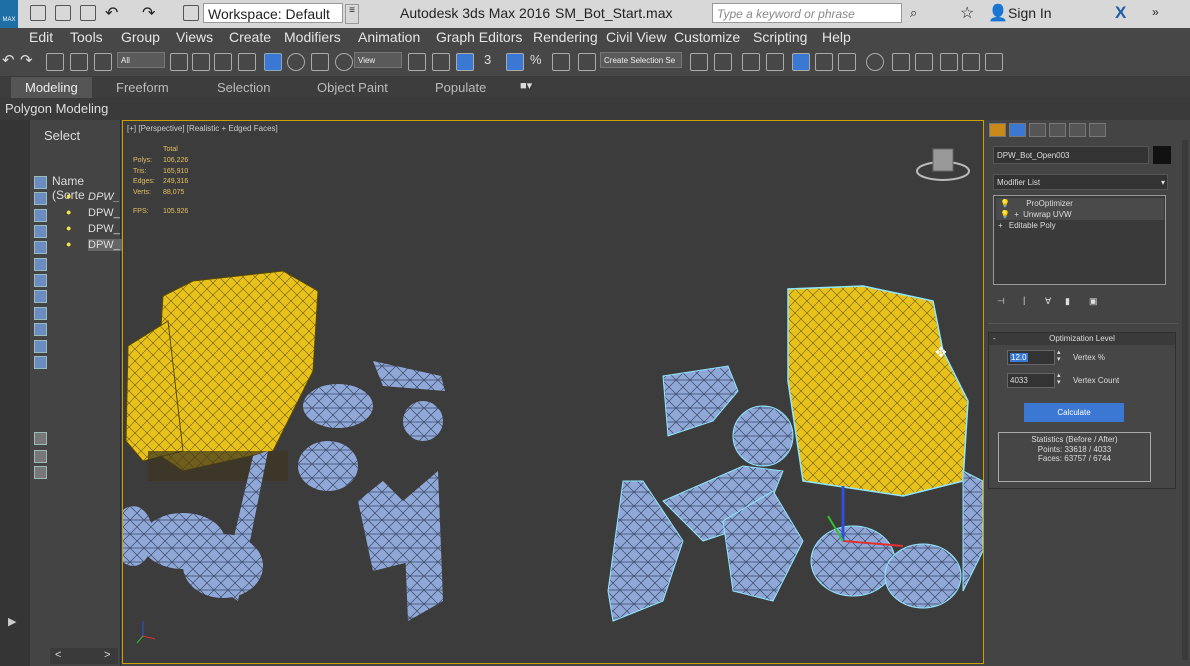  I want to click on stack-item-prooptimizer: 💡 ProOptimizer, so click(1080, 203).